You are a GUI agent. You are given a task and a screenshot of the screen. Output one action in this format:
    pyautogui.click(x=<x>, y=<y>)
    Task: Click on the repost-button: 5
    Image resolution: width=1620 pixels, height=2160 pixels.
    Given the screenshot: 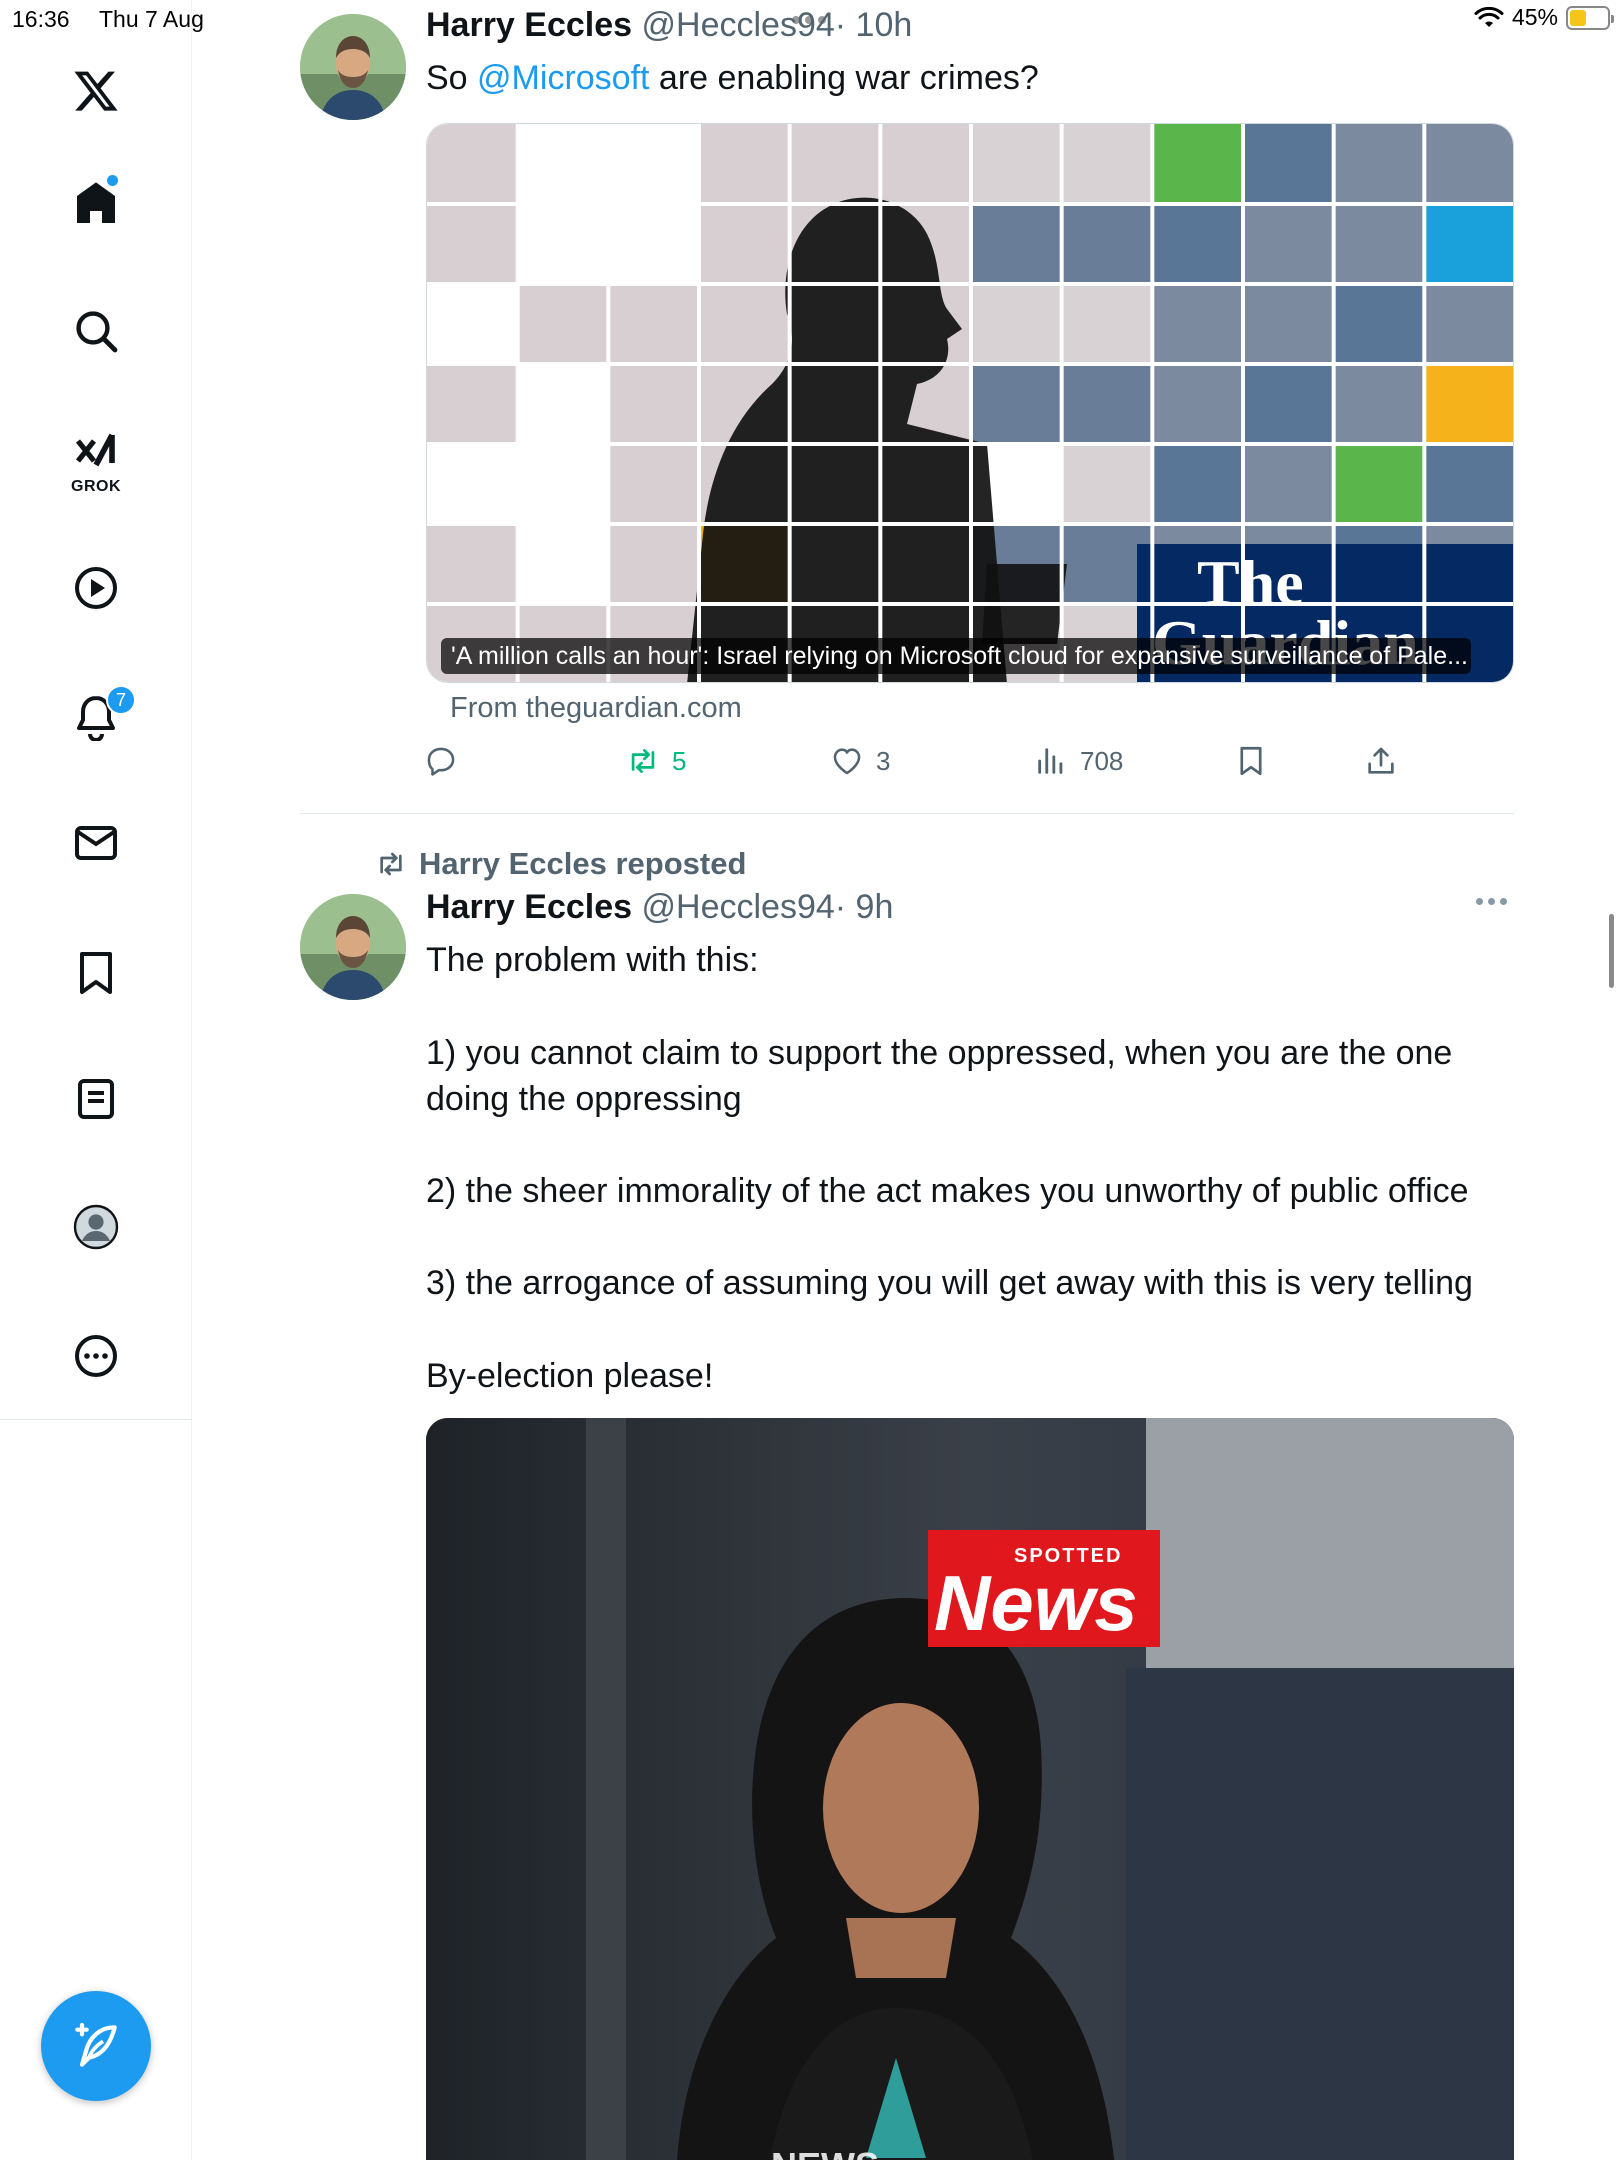 What is the action you would take?
    pyautogui.click(x=656, y=761)
    